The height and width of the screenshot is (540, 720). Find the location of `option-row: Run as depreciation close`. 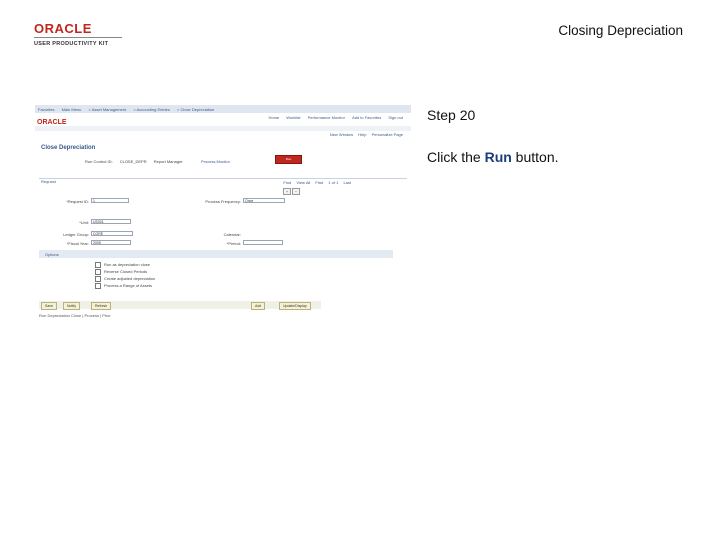

option-row: Run as depreciation close is located at coordinates (122, 265).